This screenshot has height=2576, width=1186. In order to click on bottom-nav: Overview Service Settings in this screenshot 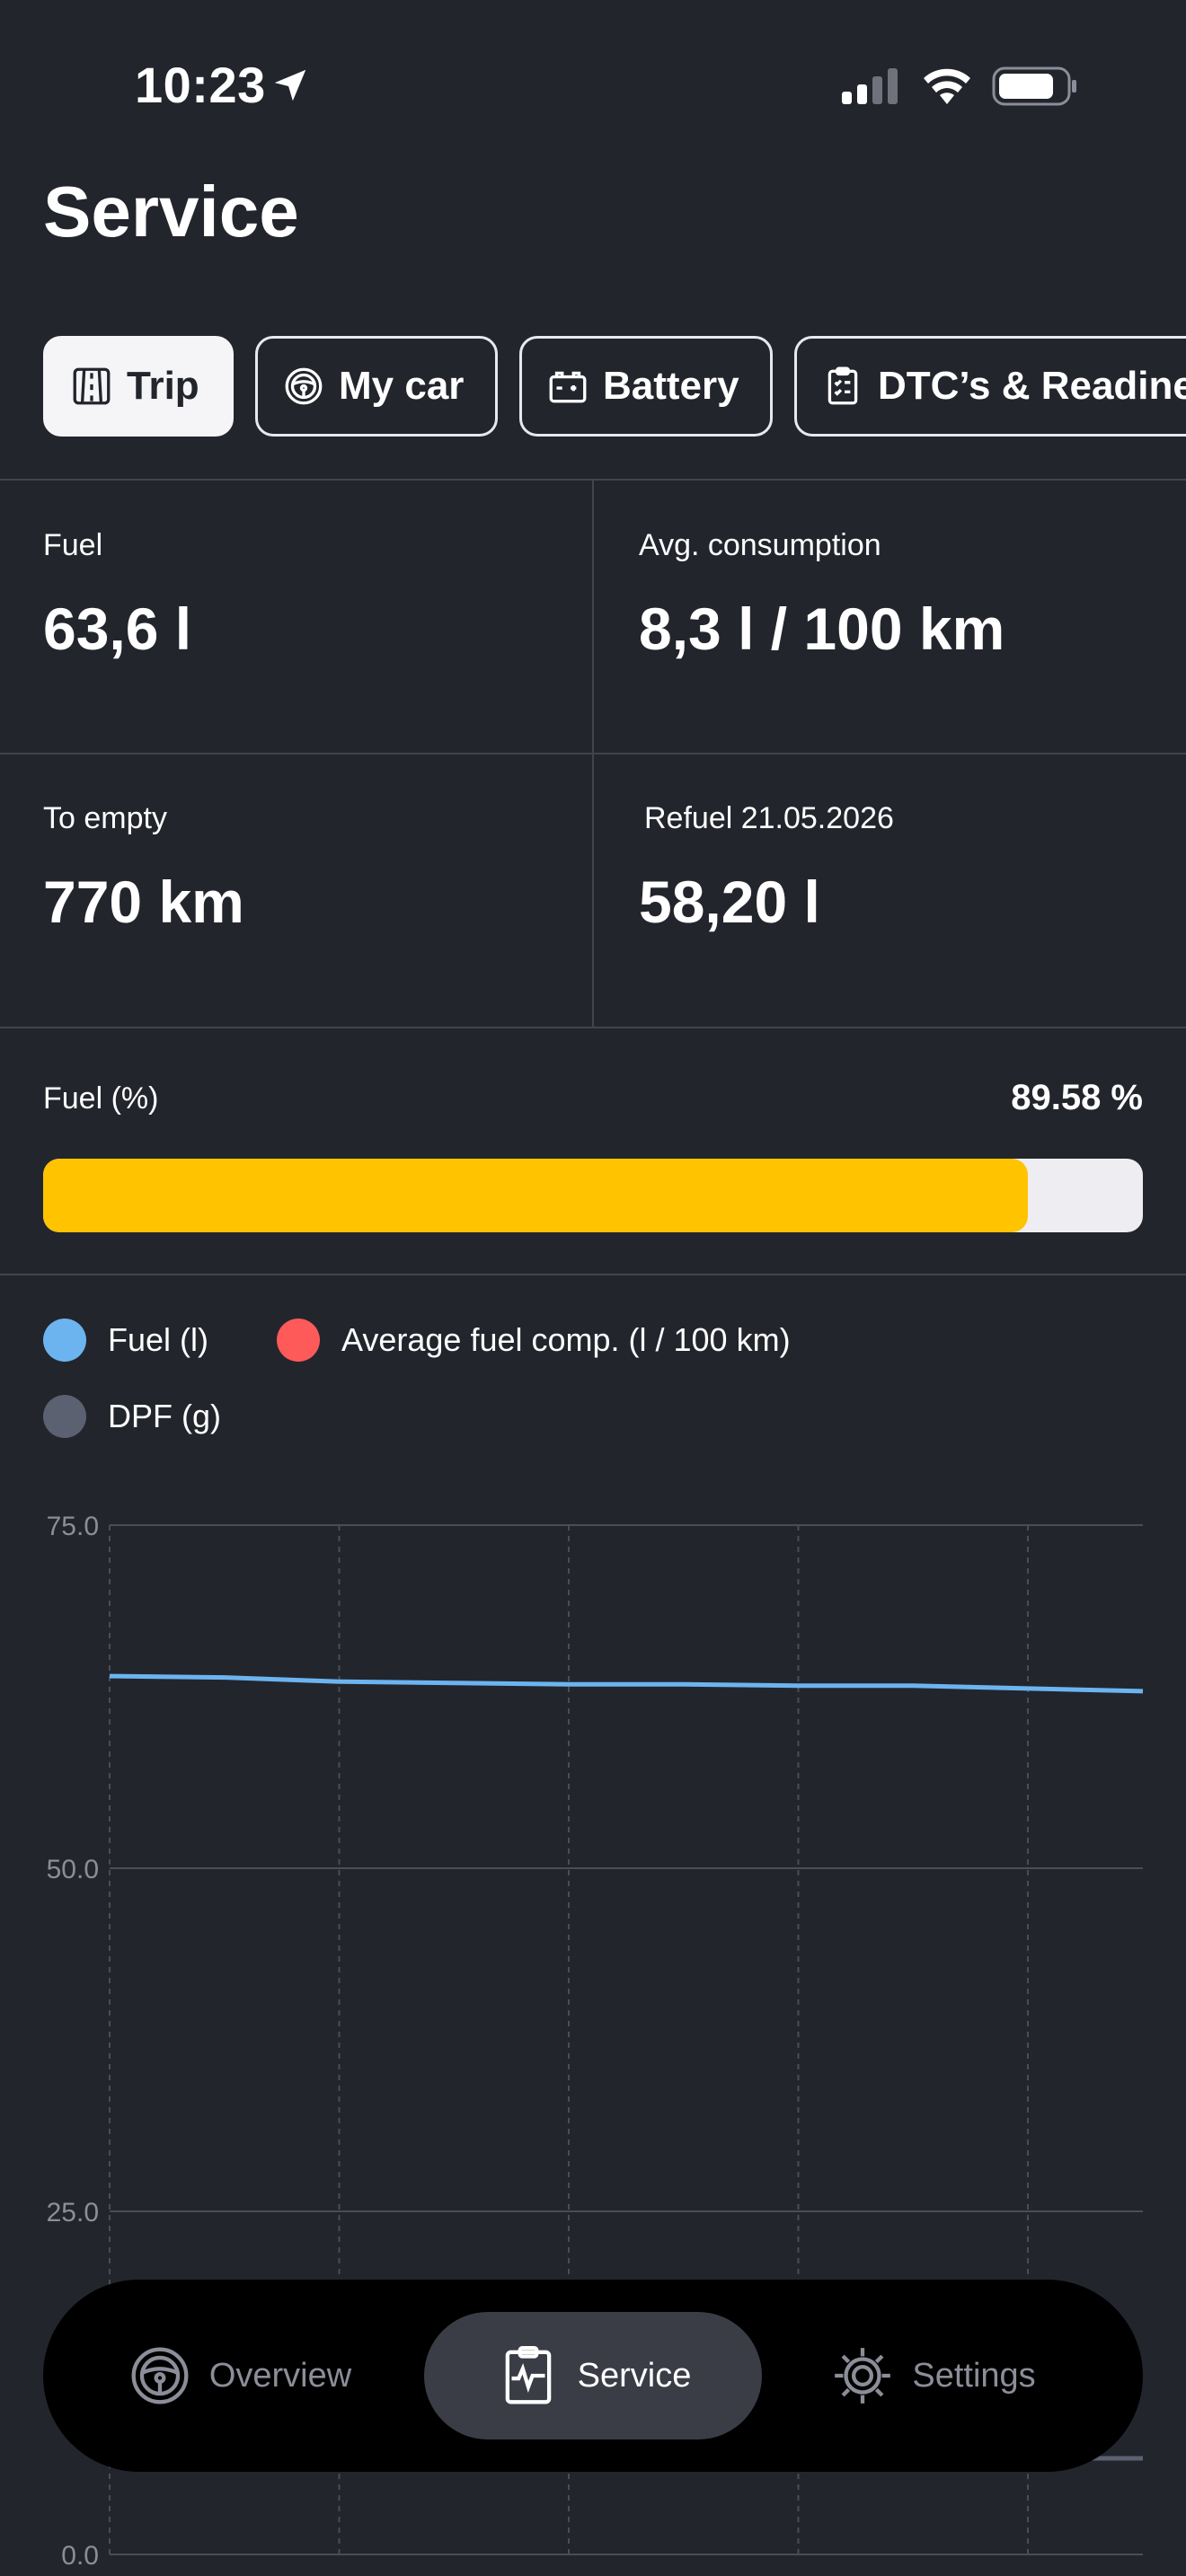, I will do `click(593, 2376)`.